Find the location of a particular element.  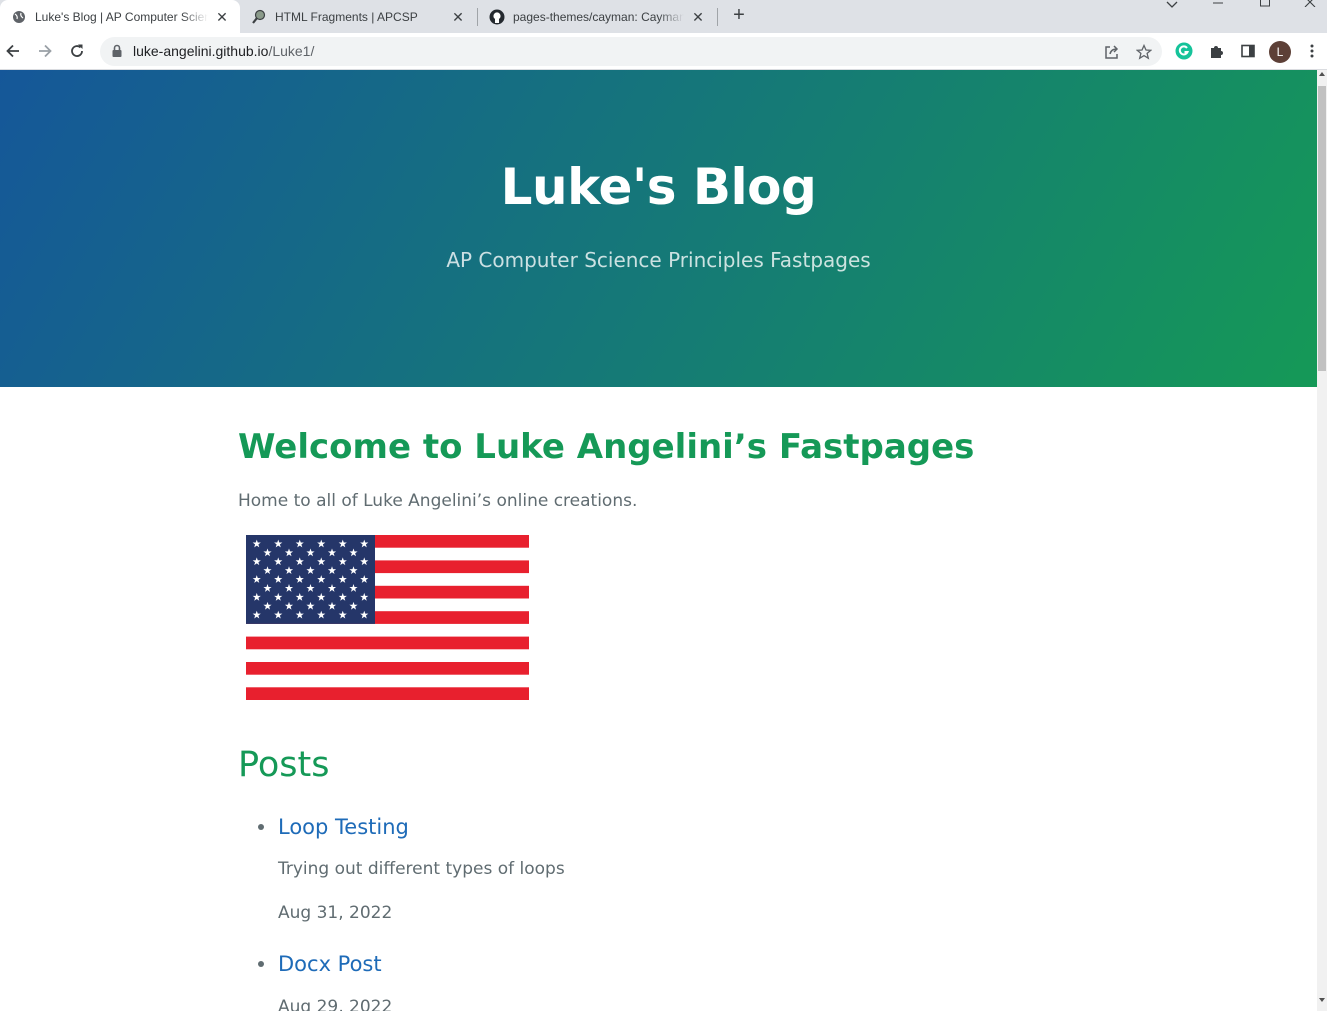

side-panel-button is located at coordinates (1248, 51).